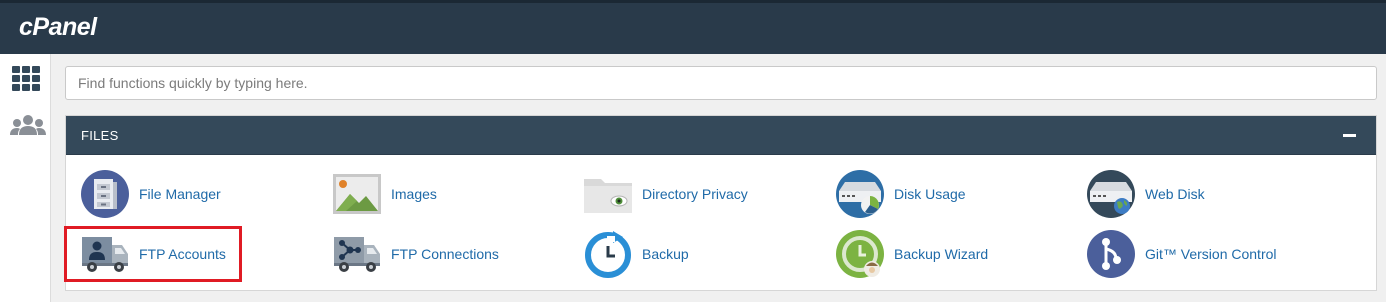  What do you see at coordinates (180, 194) in the screenshot?
I see `file-manager-label: File Manager` at bounding box center [180, 194].